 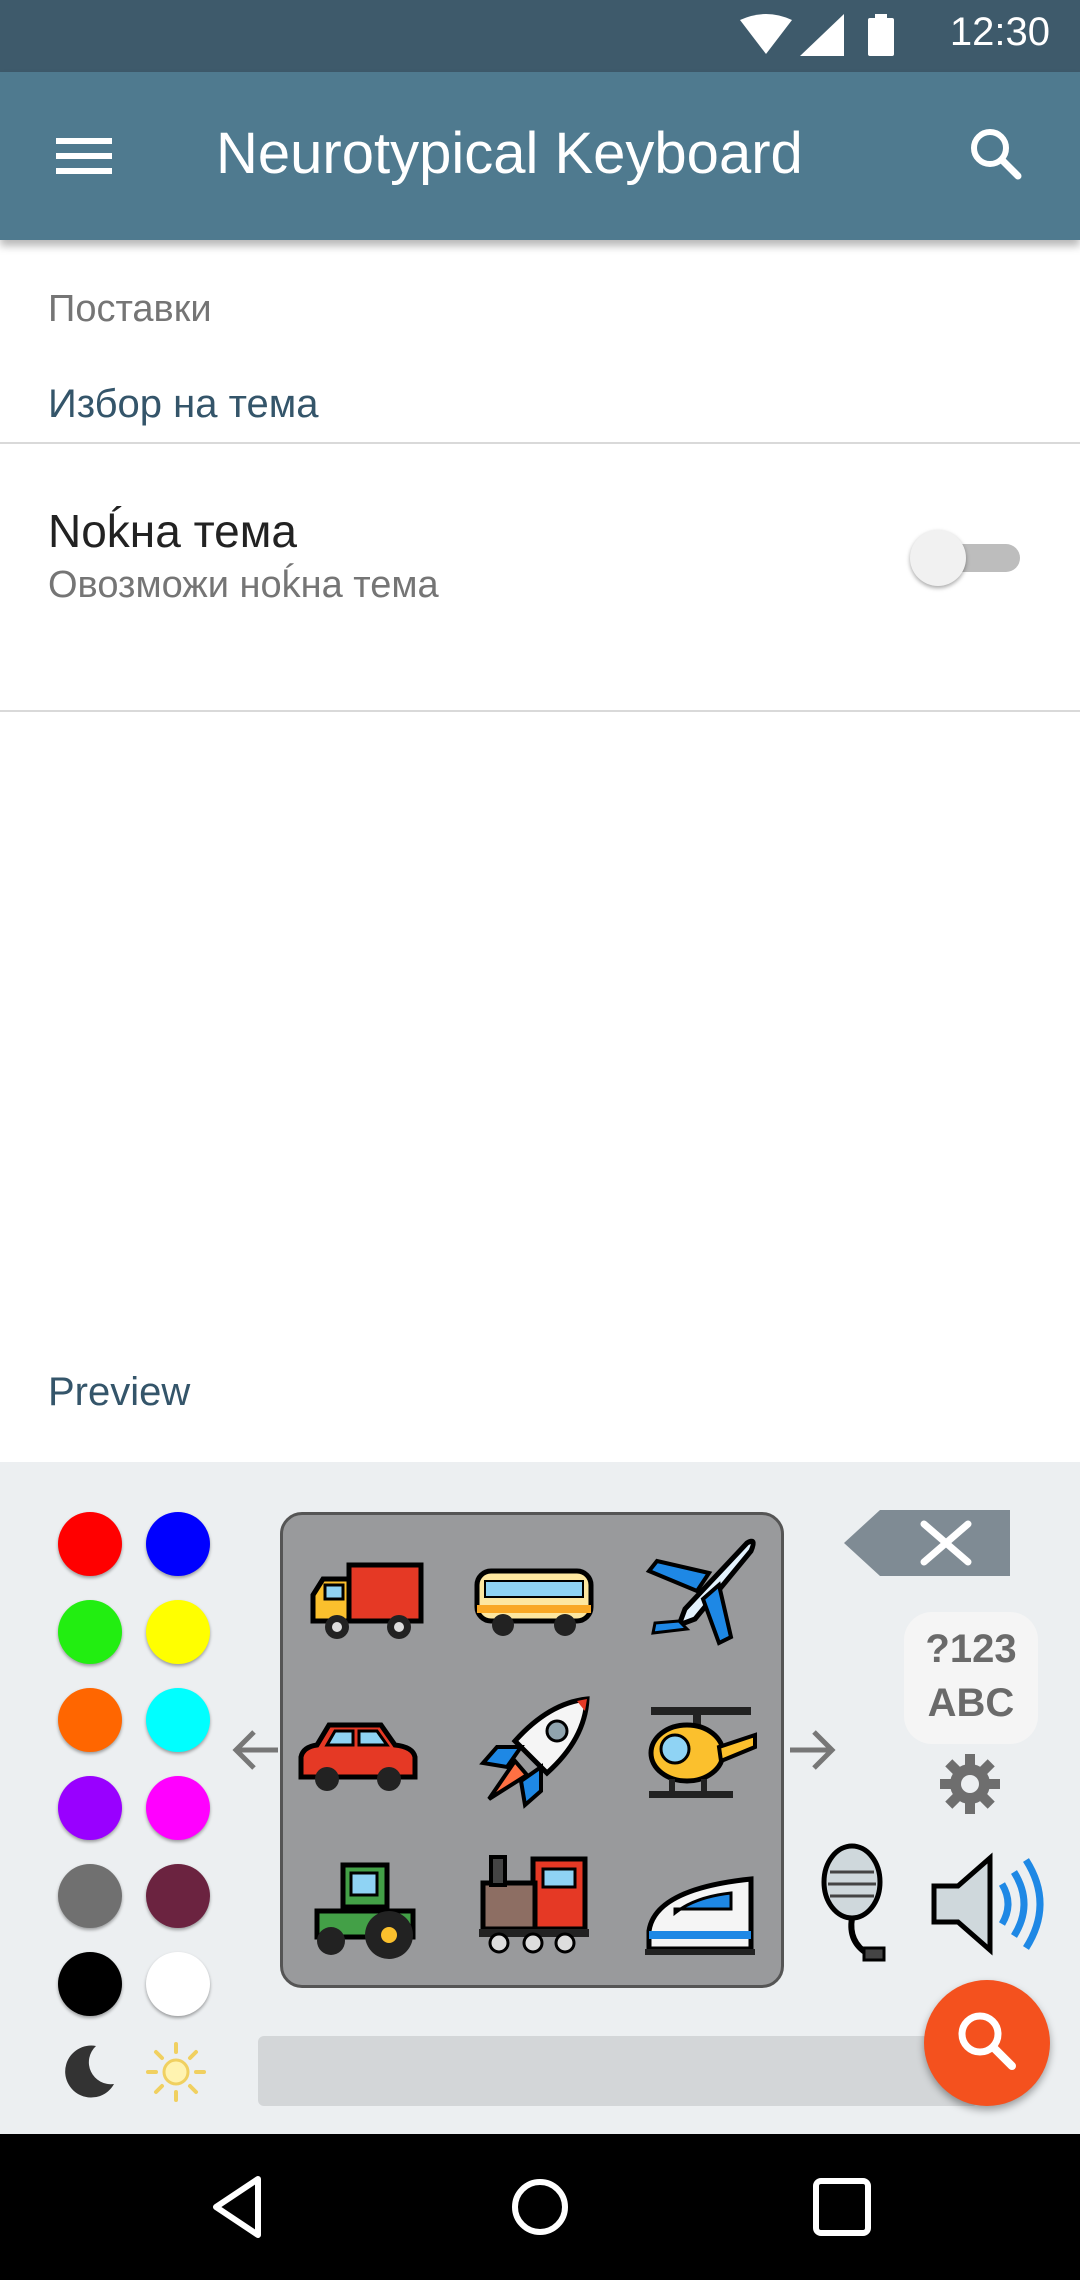 I want to click on gear-icon, so click(x=970, y=1784).